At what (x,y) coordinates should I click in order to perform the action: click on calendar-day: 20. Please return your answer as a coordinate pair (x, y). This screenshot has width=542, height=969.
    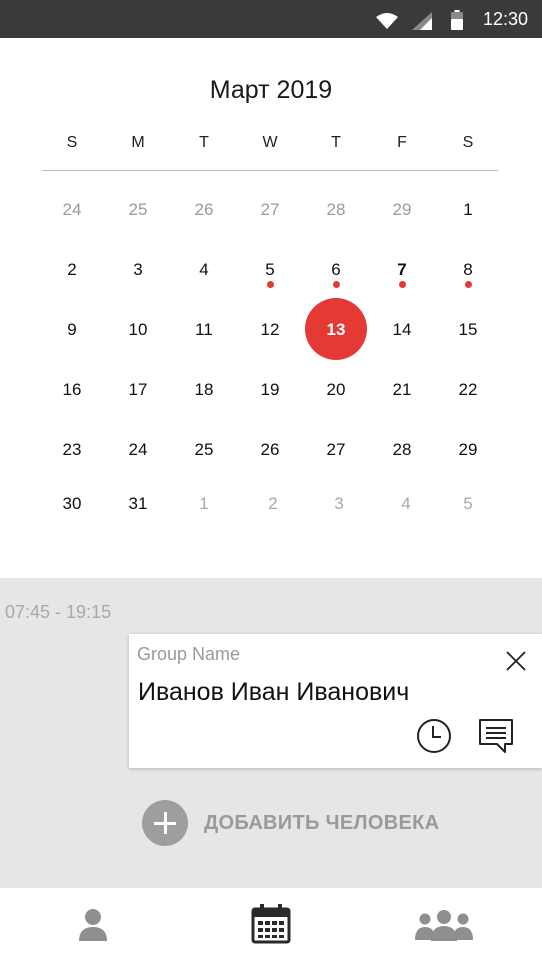
    Looking at the image, I should click on (336, 390).